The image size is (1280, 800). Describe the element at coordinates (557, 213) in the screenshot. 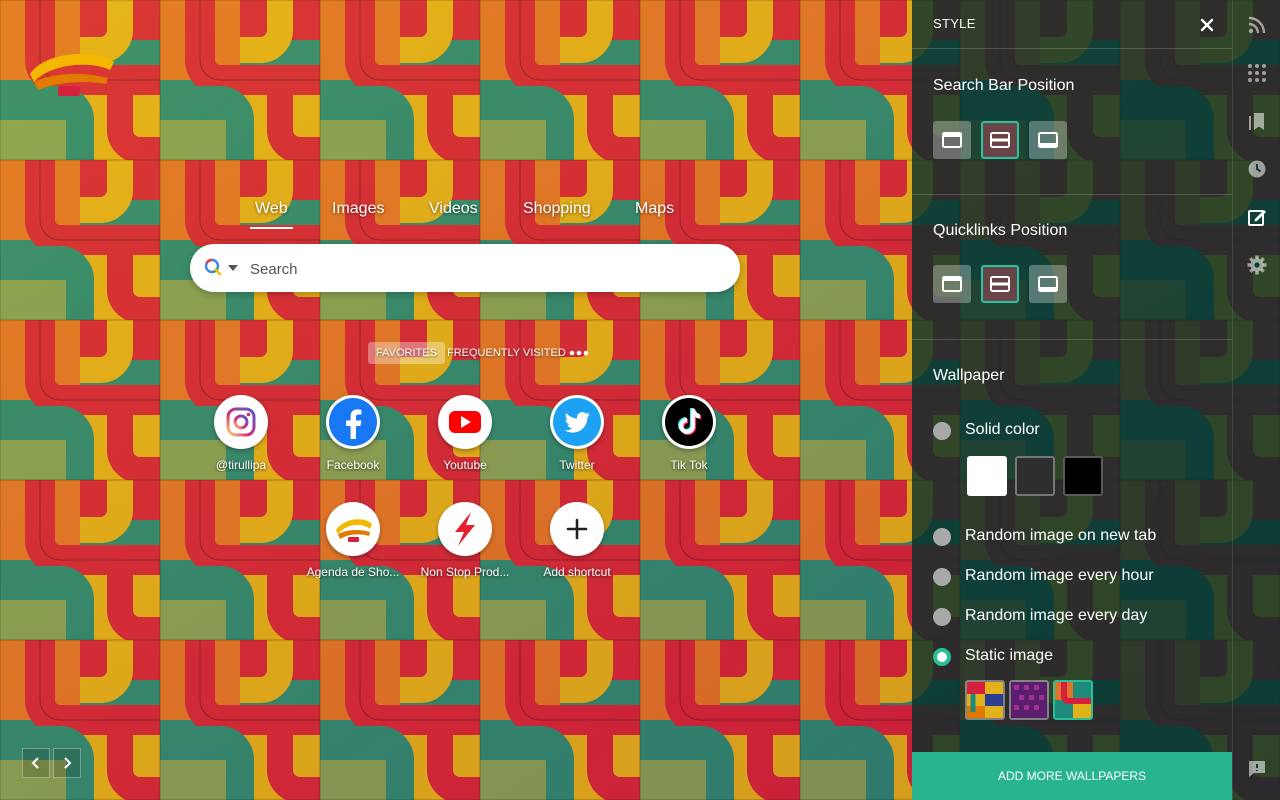

I see `tab-shopping: Shopping` at that location.